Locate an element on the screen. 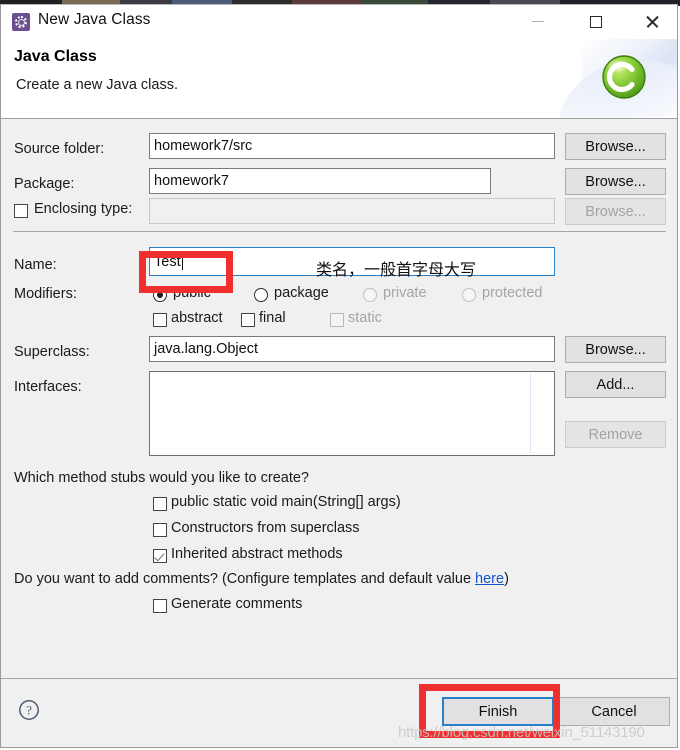  modifier-radio-public is located at coordinates (160, 295).